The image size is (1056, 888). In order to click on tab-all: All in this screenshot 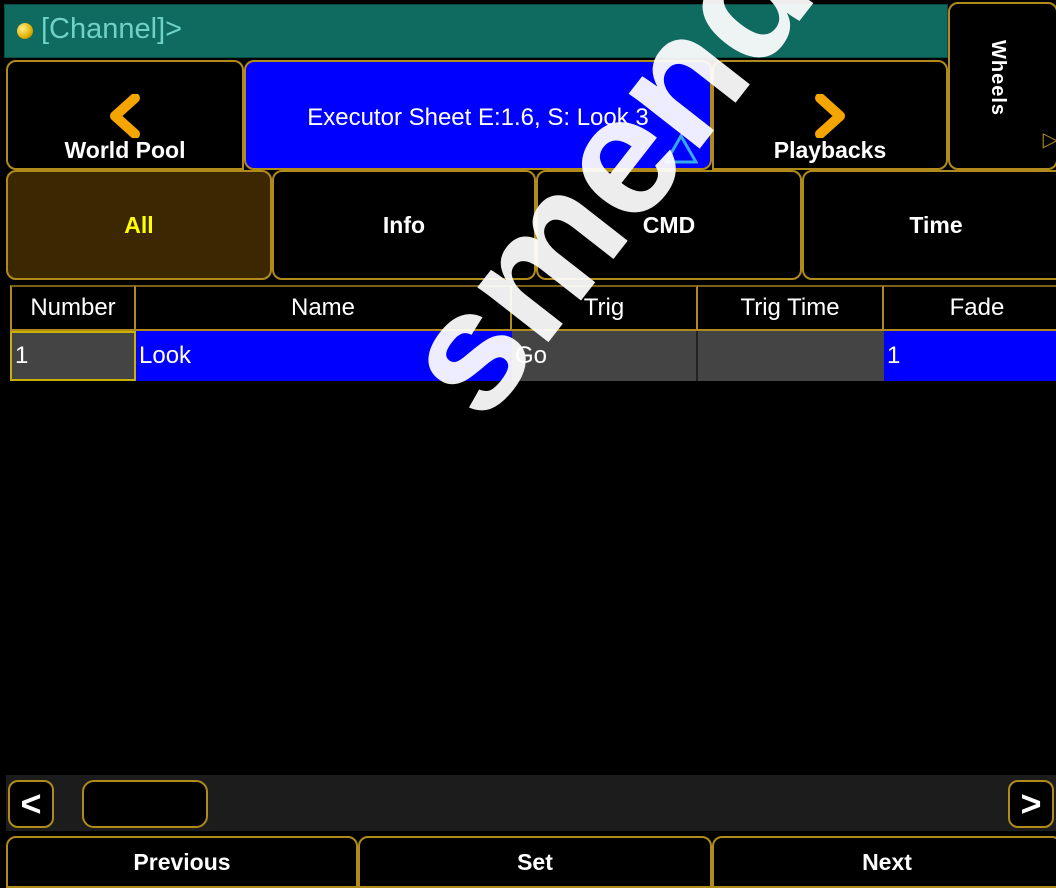, I will do `click(139, 225)`.